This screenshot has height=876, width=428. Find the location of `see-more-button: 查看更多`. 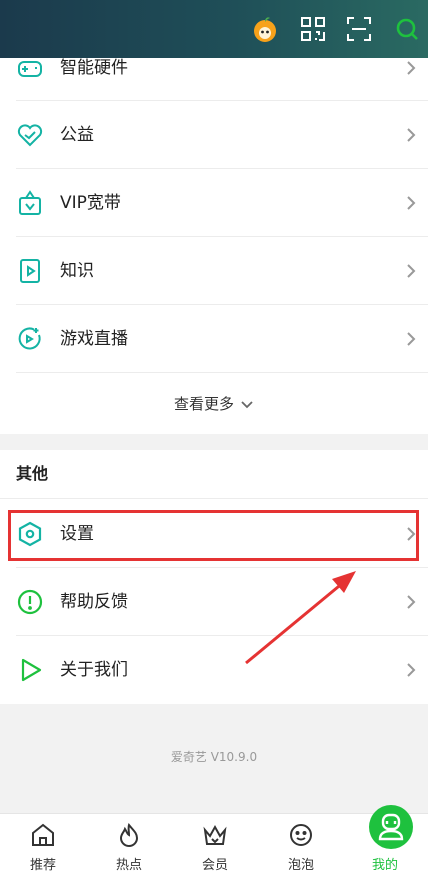

see-more-button: 查看更多 is located at coordinates (214, 404).